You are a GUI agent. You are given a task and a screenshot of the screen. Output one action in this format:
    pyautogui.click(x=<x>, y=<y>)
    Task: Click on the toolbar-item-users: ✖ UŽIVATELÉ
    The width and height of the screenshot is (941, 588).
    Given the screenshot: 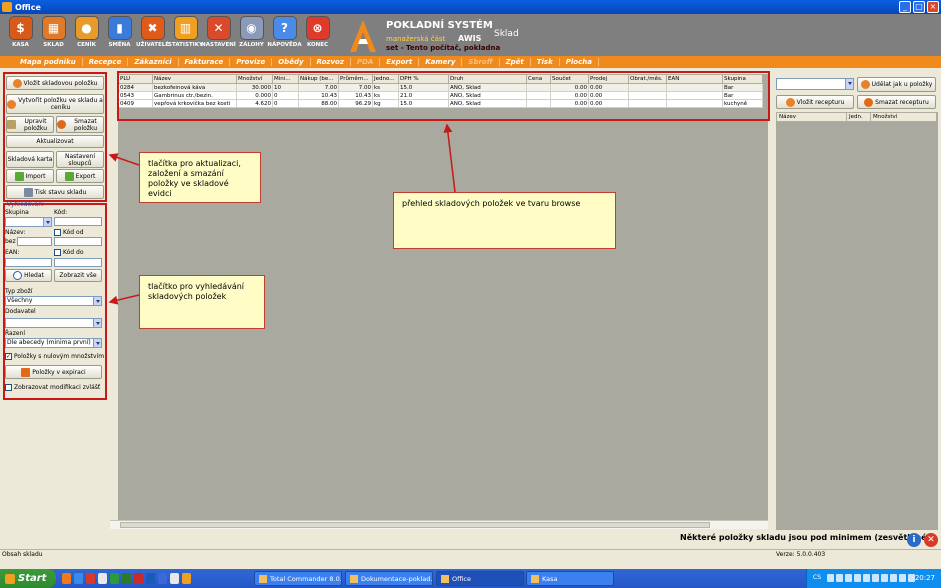 What is the action you would take?
    pyautogui.click(x=152, y=32)
    